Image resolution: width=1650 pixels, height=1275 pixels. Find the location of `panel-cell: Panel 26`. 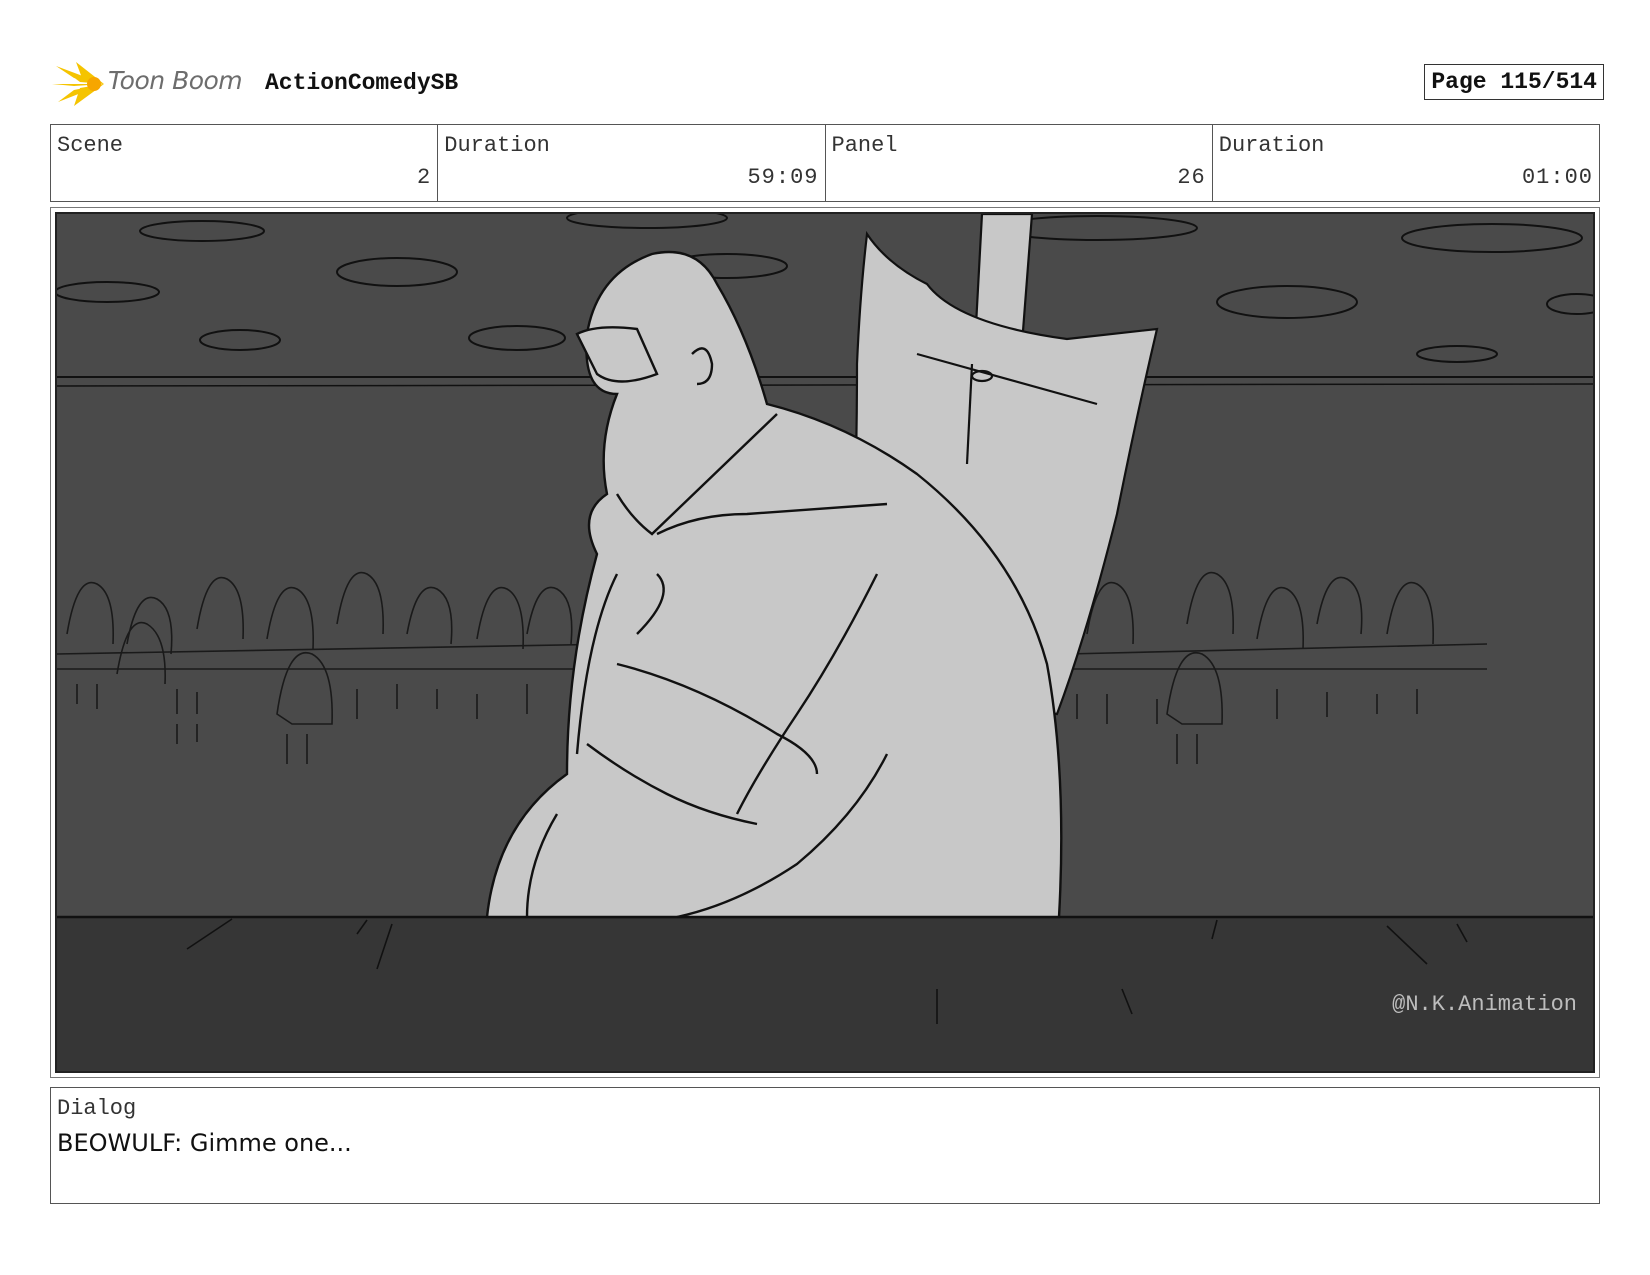

panel-cell: Panel 26 is located at coordinates (1019, 163).